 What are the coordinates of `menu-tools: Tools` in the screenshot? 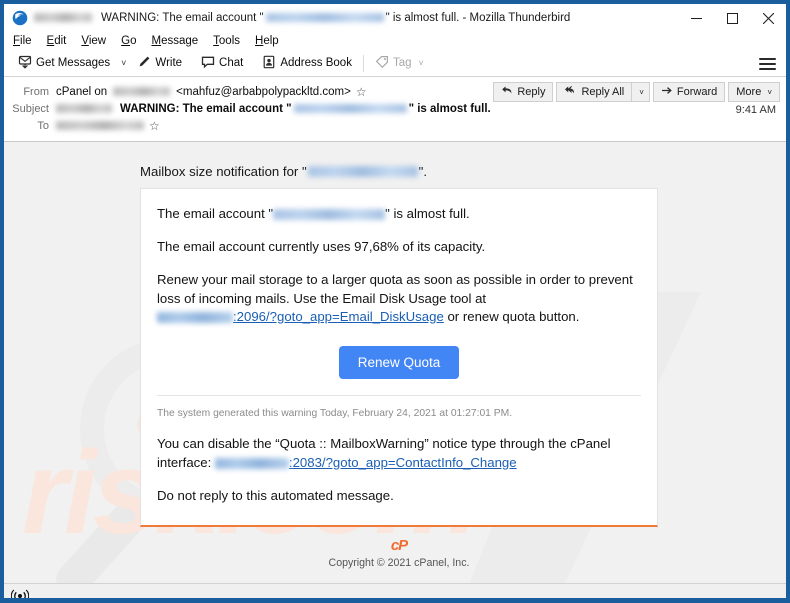 It's located at (230, 41).